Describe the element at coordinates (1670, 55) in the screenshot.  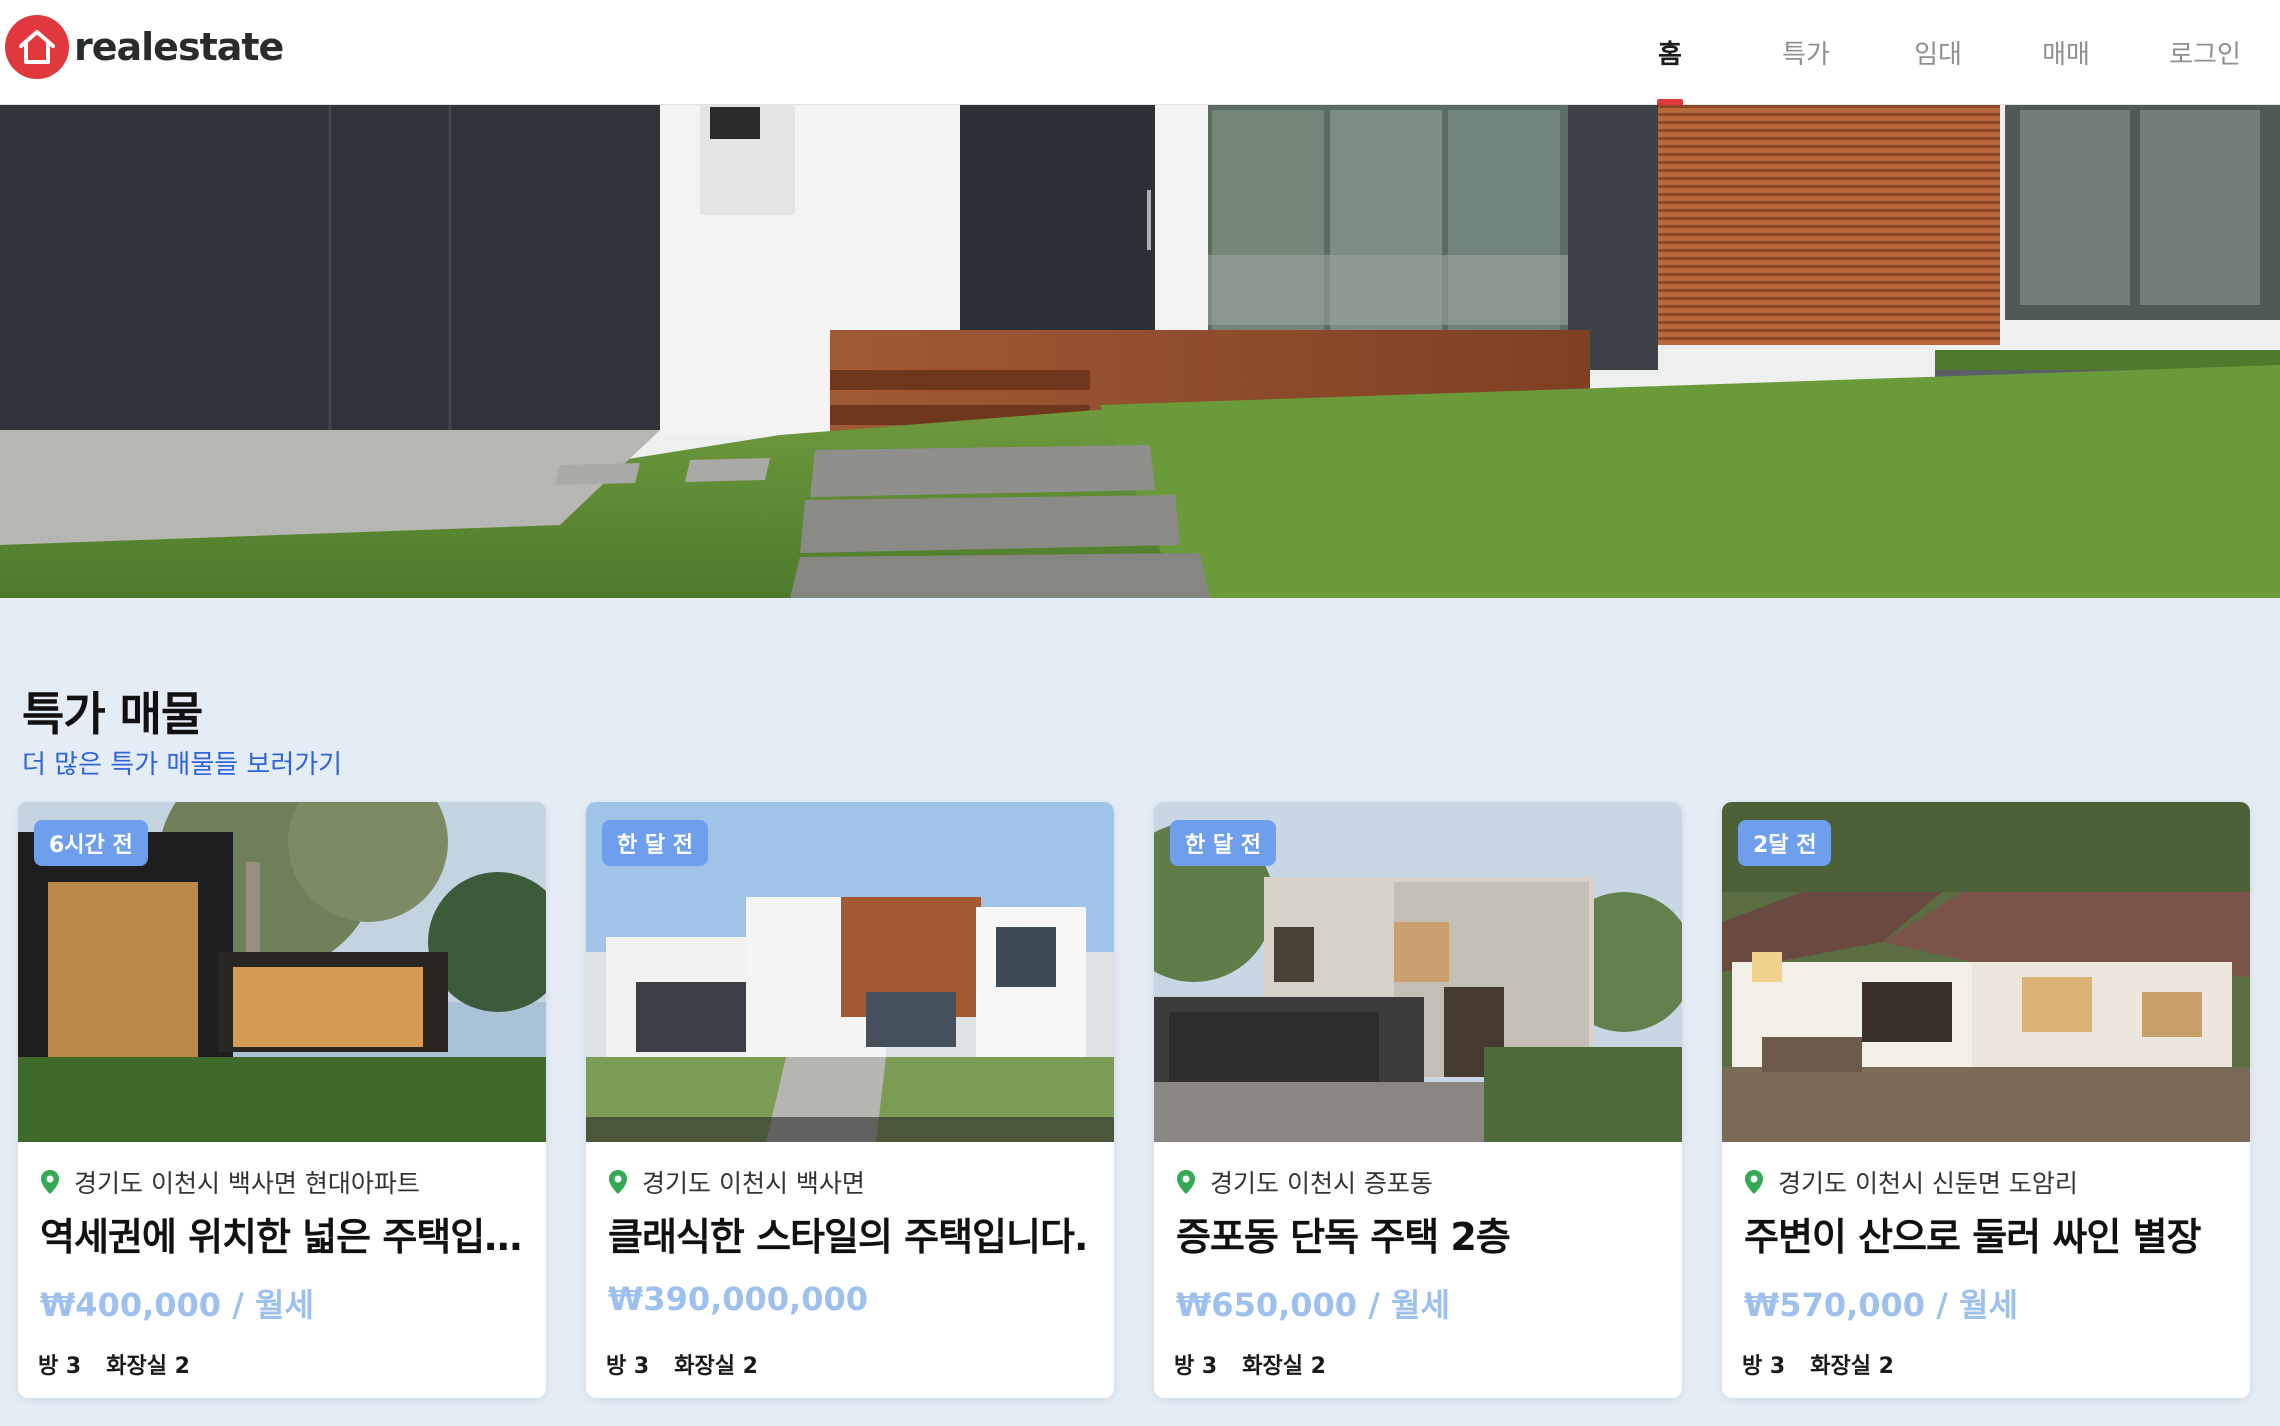
I see `nav-home-label: 홈` at that location.